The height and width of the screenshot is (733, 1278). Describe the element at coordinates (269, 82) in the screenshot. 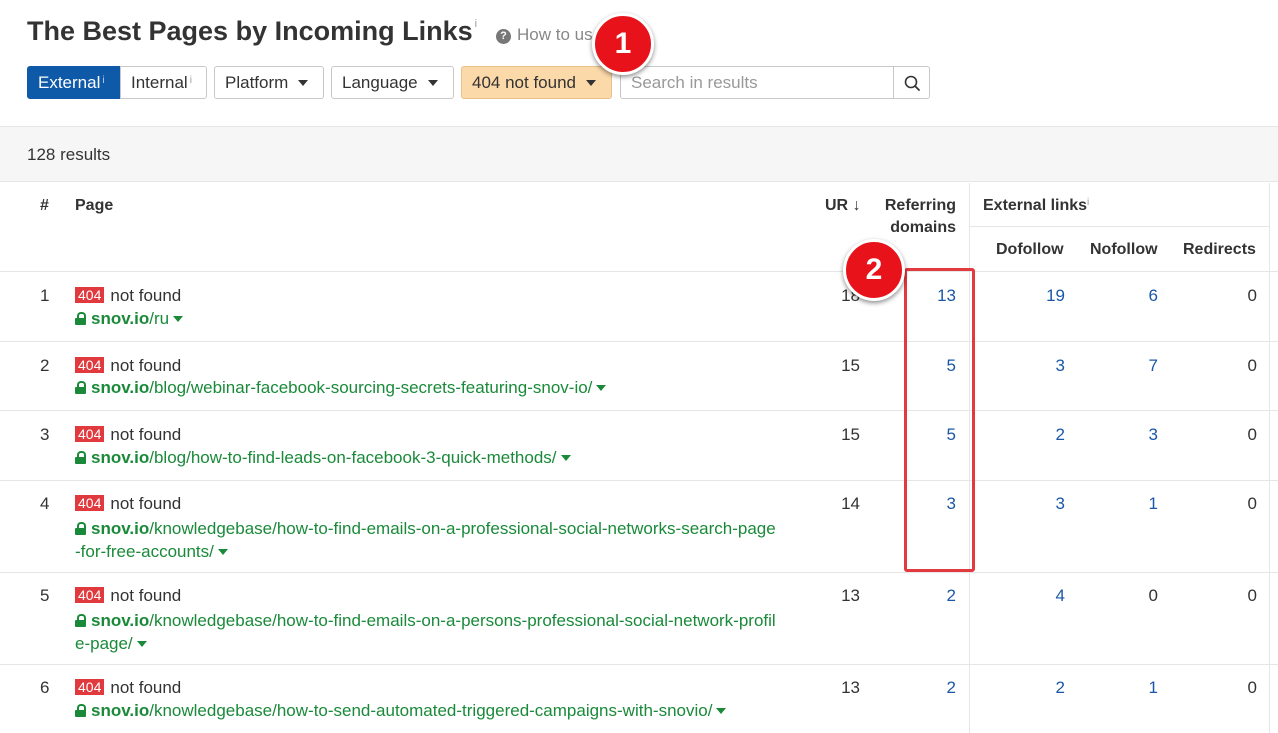

I see `platform-dropdown: Platform` at that location.